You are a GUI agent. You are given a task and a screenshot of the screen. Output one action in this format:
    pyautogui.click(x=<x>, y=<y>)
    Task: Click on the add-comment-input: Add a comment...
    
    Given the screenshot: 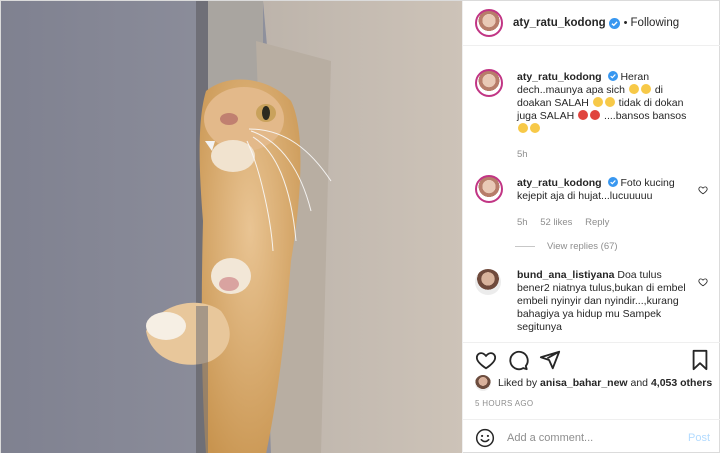 What is the action you would take?
    pyautogui.click(x=597, y=438)
    